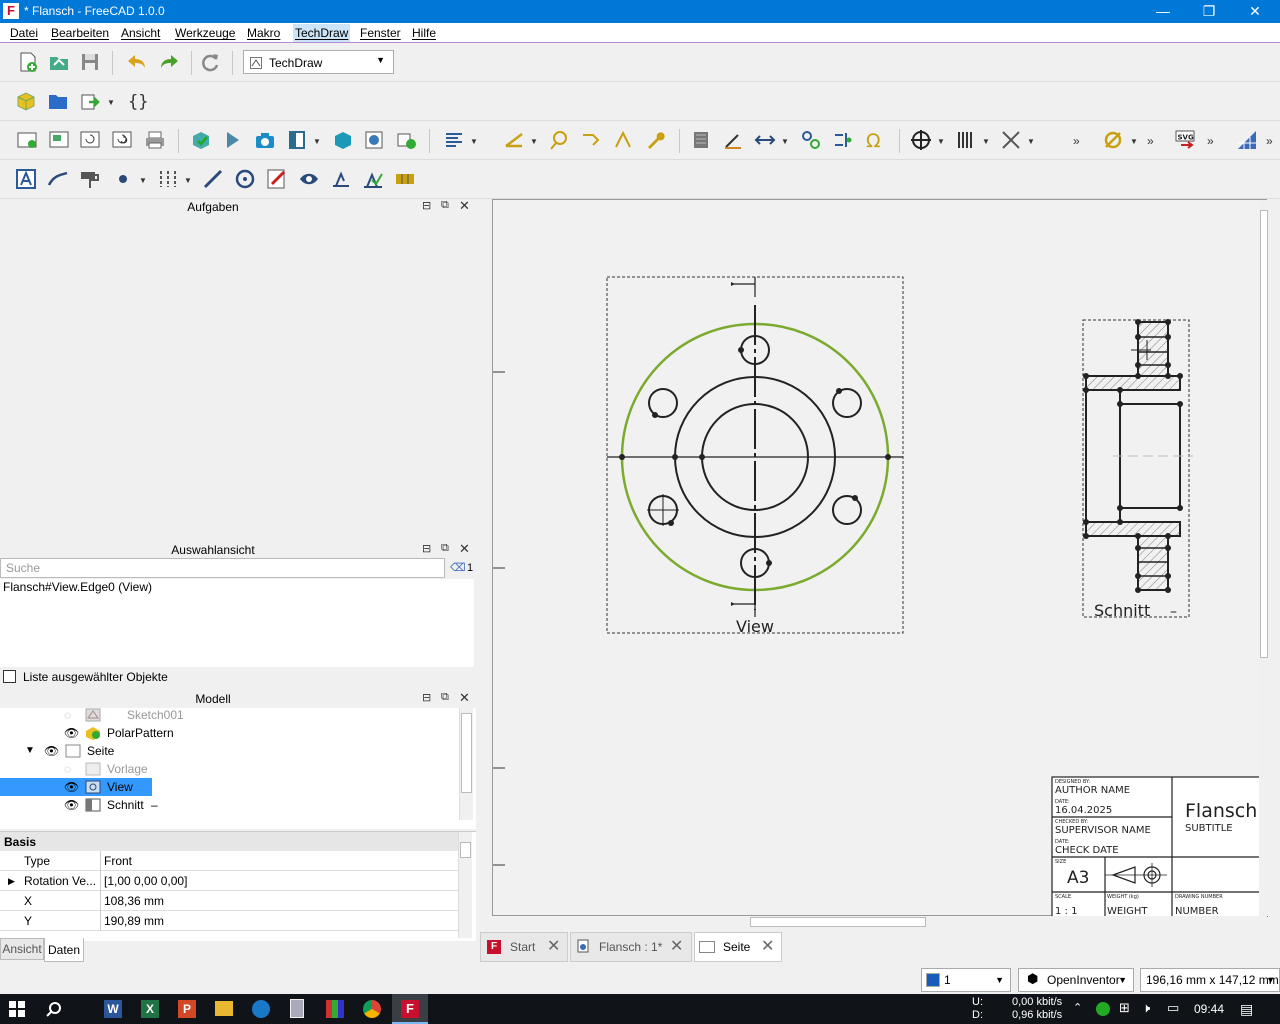 The height and width of the screenshot is (1024, 1280). Describe the element at coordinates (230, 769) in the screenshot. I see `tree-item-vorlage: ◌ Vorlage` at that location.